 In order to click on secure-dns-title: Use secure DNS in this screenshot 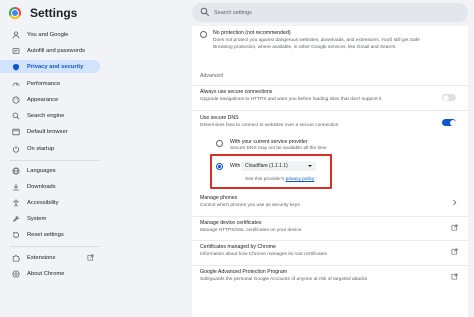, I will do `click(219, 118)`.